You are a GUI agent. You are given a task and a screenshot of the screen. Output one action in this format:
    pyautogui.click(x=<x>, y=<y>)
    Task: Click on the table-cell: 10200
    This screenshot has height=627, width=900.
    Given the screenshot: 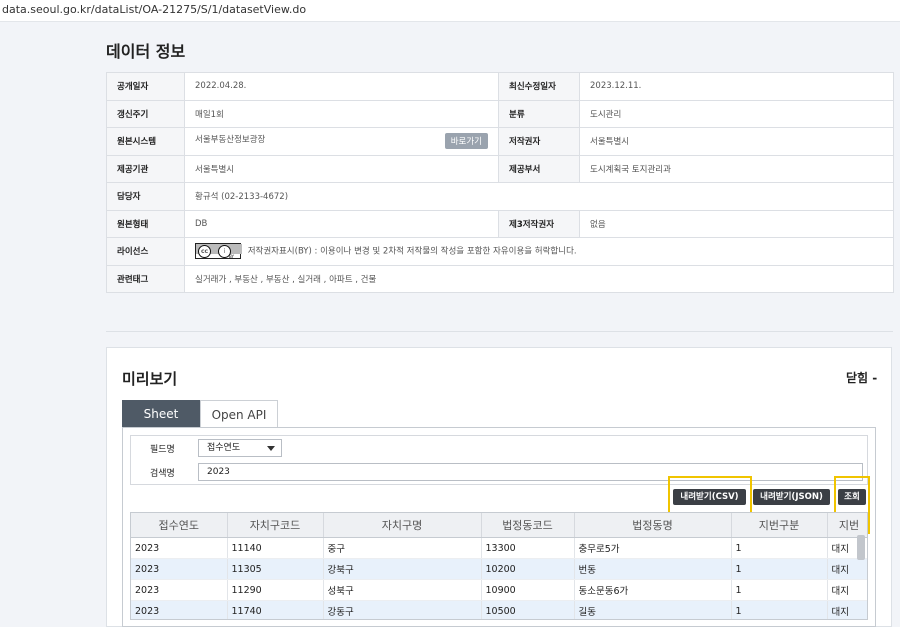 What is the action you would take?
    pyautogui.click(x=528, y=569)
    